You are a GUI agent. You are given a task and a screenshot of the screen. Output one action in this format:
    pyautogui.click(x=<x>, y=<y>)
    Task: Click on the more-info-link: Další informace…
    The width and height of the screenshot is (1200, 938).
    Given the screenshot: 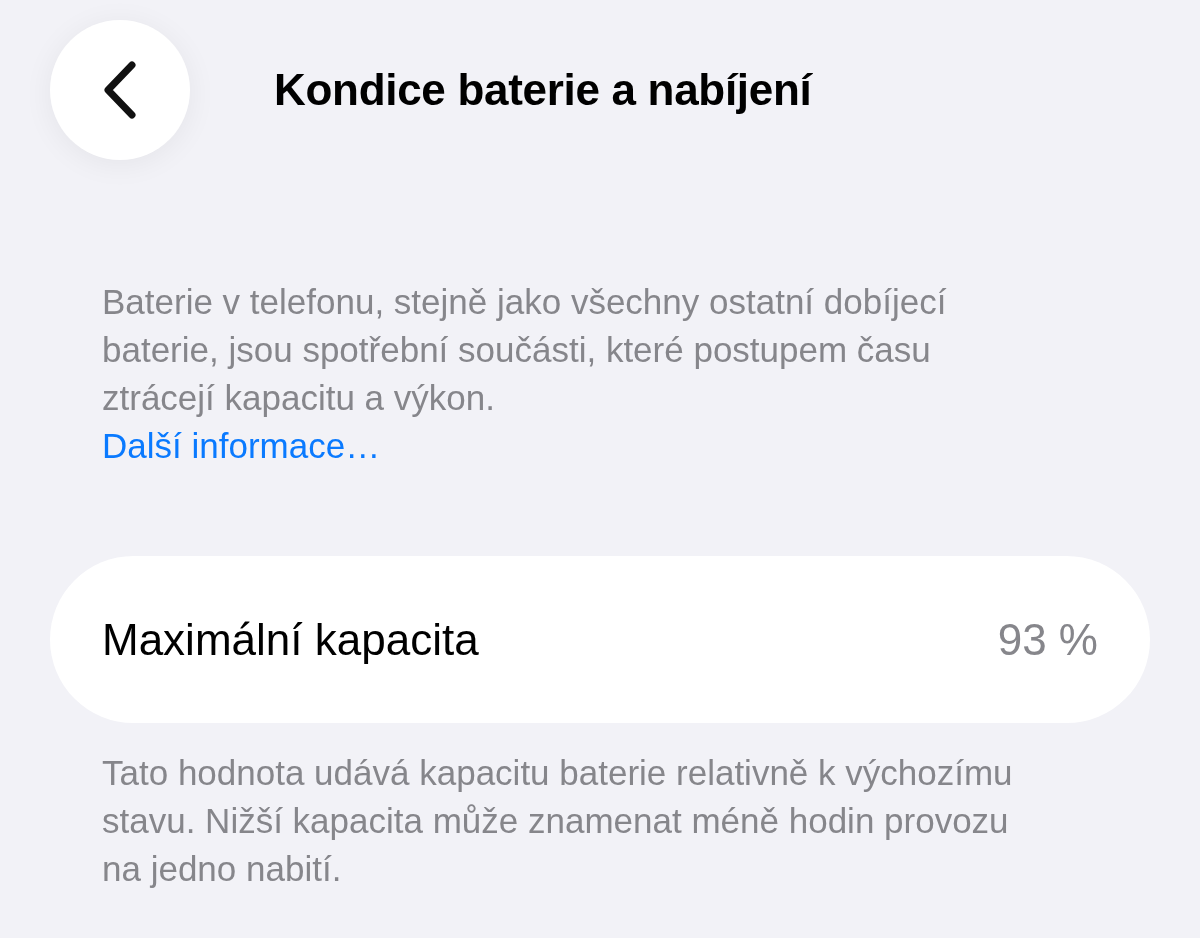 What is the action you would take?
    pyautogui.click(x=241, y=445)
    